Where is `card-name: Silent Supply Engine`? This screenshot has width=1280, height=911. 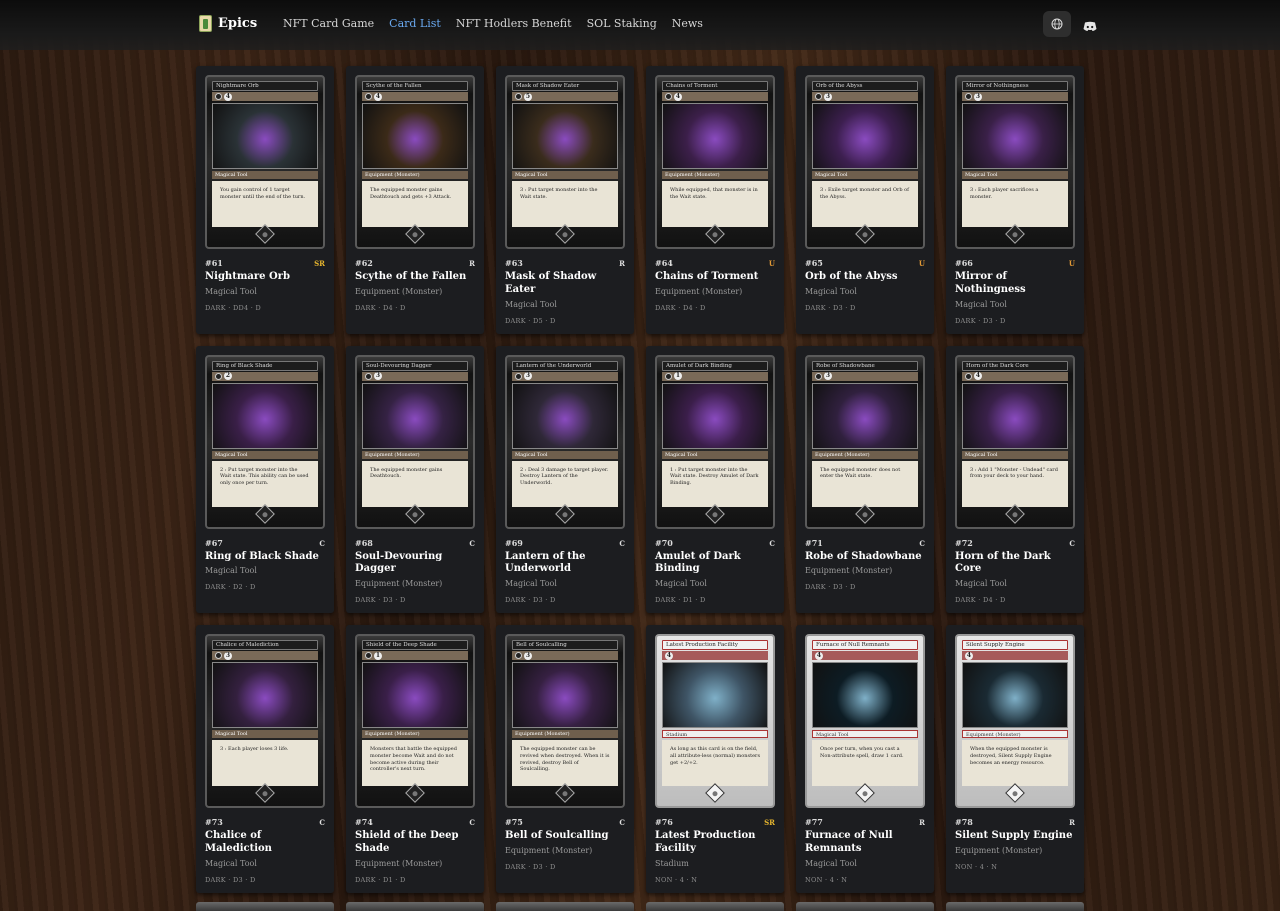 card-name: Silent Supply Engine is located at coordinates (1015, 836).